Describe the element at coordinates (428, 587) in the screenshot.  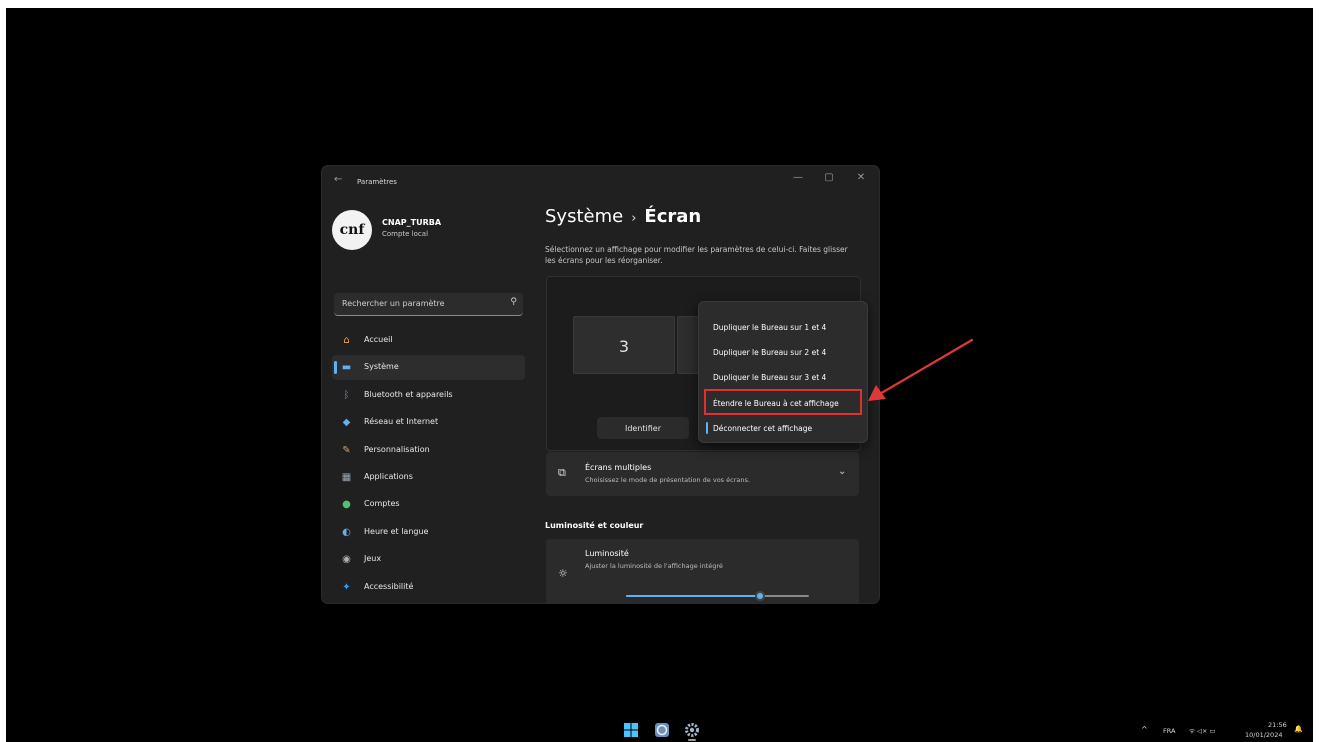
I see `sidebar-item-9: ✦ Accessibilité` at that location.